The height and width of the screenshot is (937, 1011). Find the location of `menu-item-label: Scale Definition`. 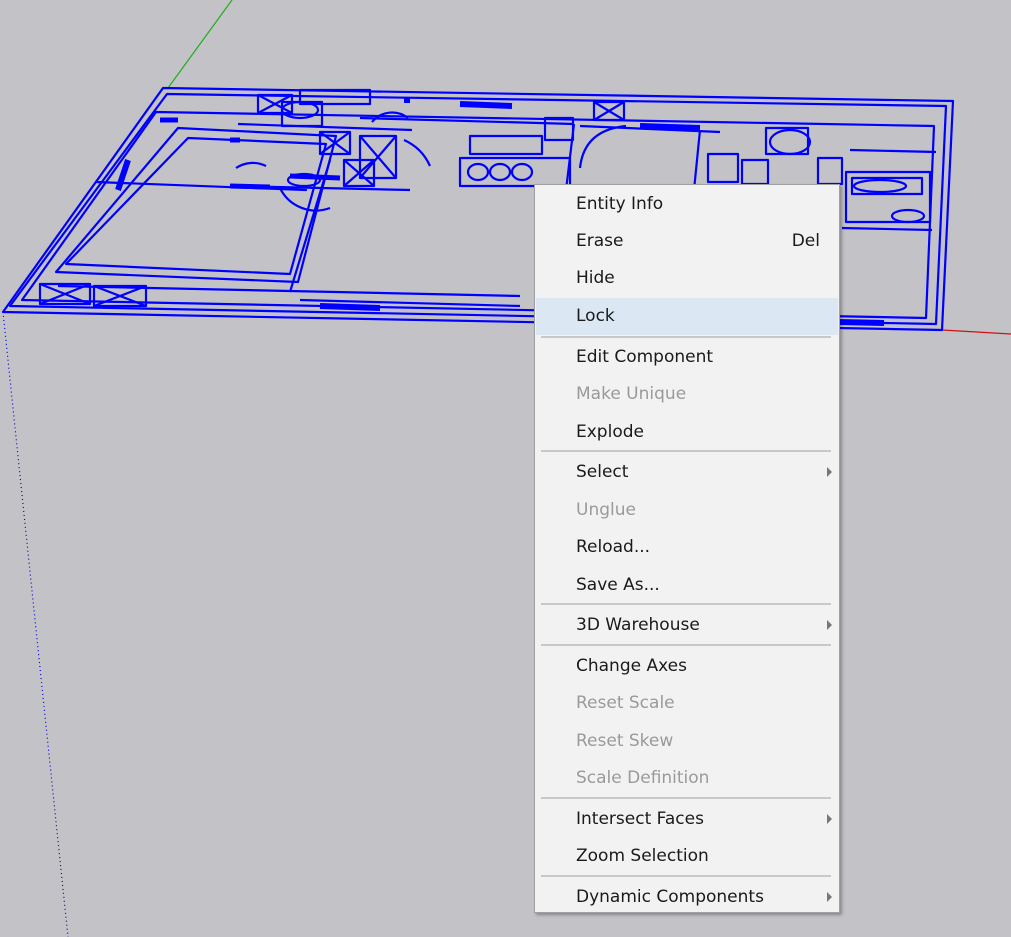

menu-item-label: Scale Definition is located at coordinates (643, 778).